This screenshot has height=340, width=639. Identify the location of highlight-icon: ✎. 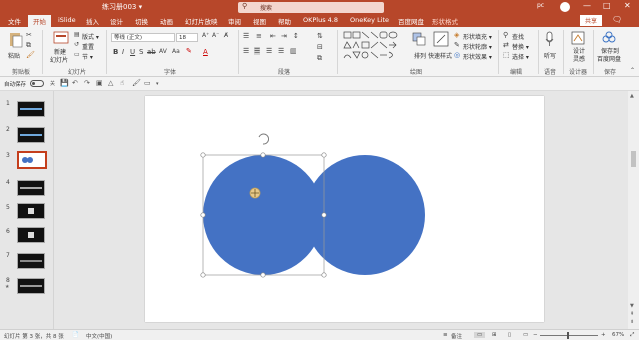
(189, 51).